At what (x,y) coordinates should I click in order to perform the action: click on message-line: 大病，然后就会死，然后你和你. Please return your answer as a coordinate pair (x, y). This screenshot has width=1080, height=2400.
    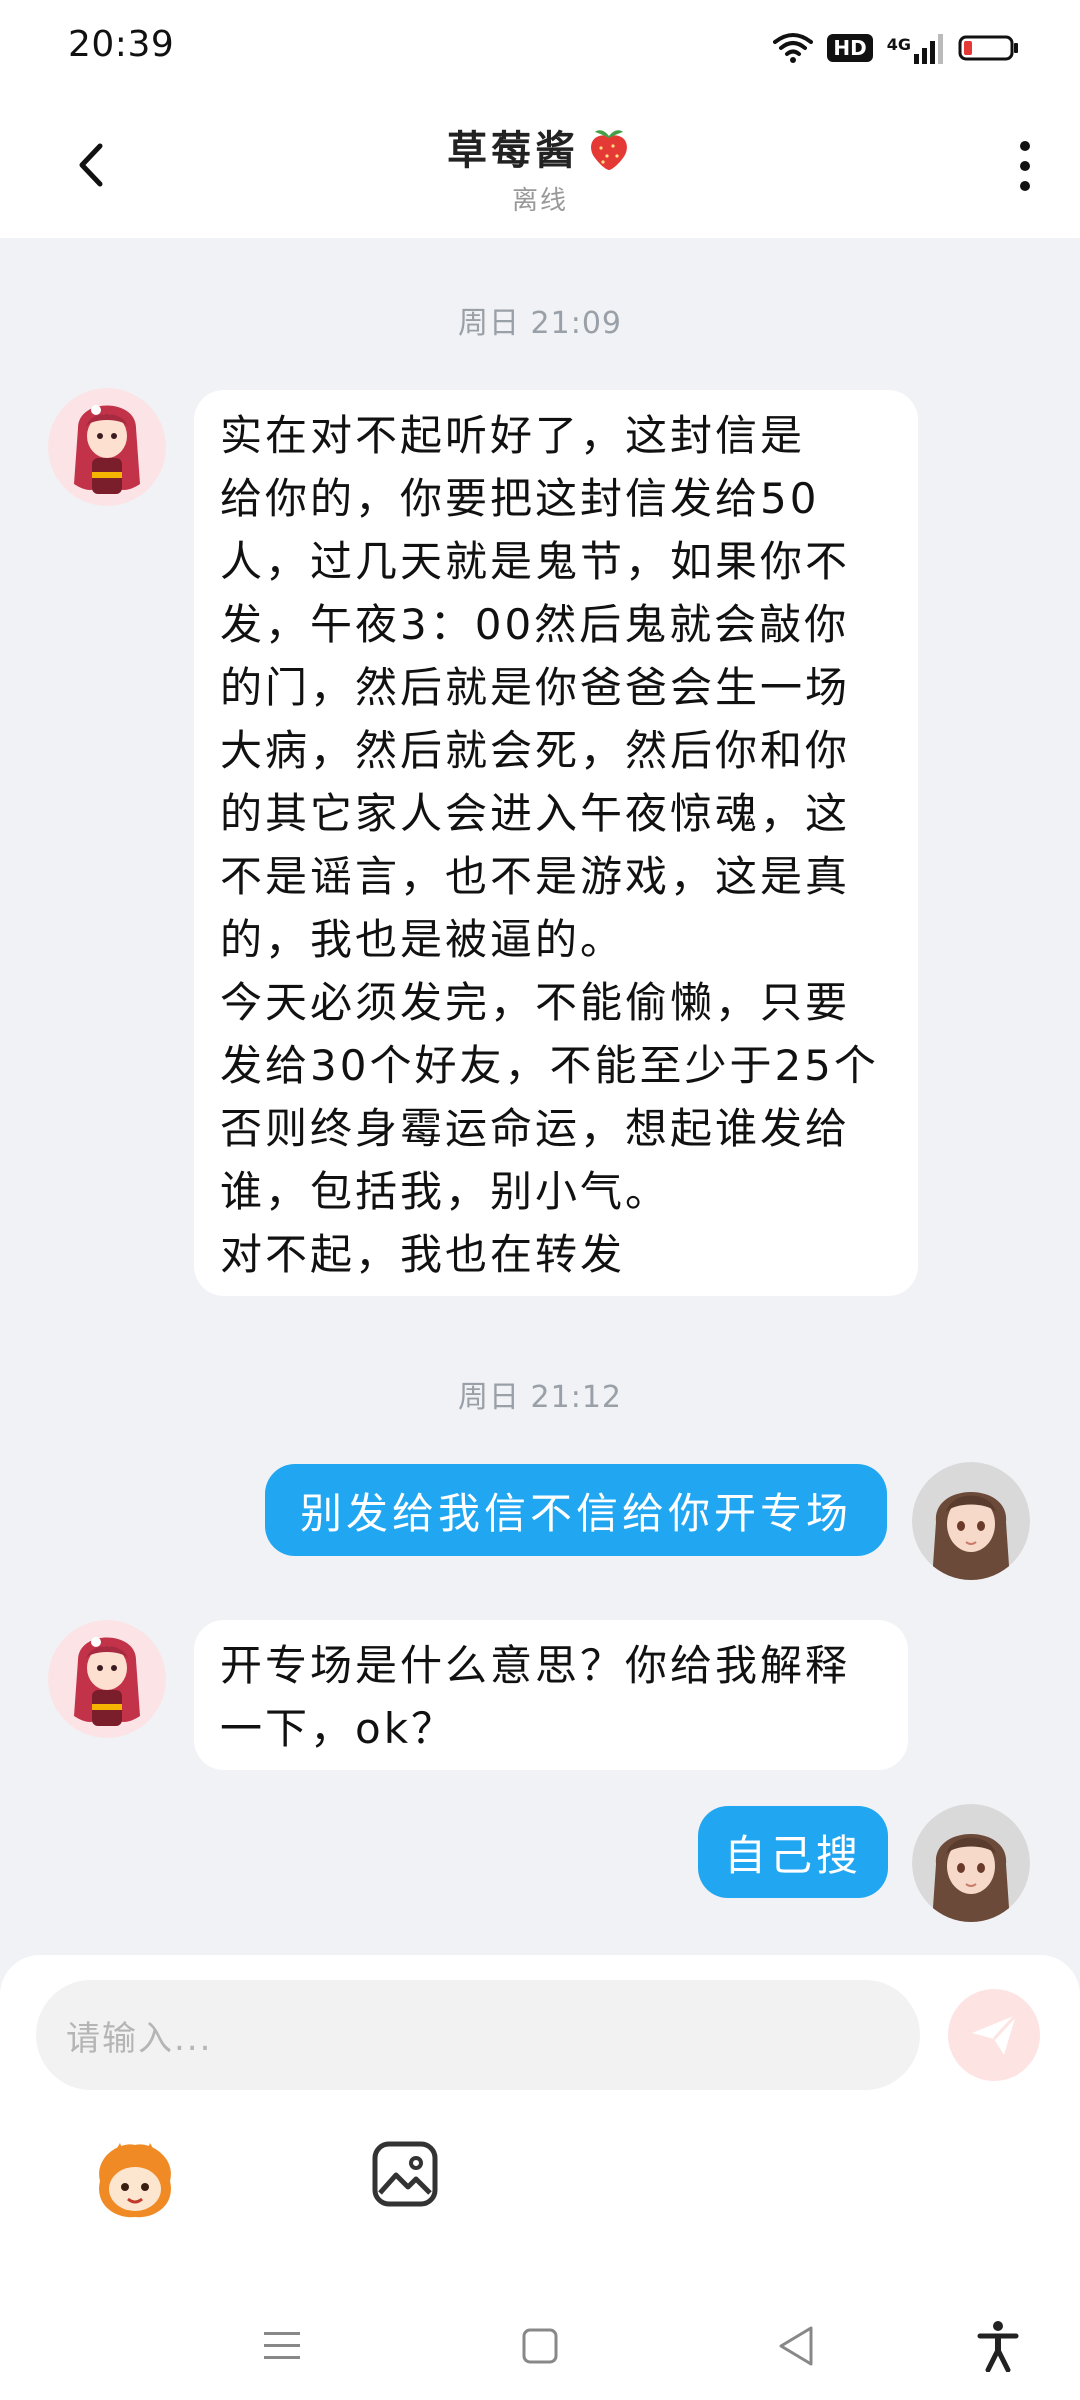
    Looking at the image, I should click on (535, 750).